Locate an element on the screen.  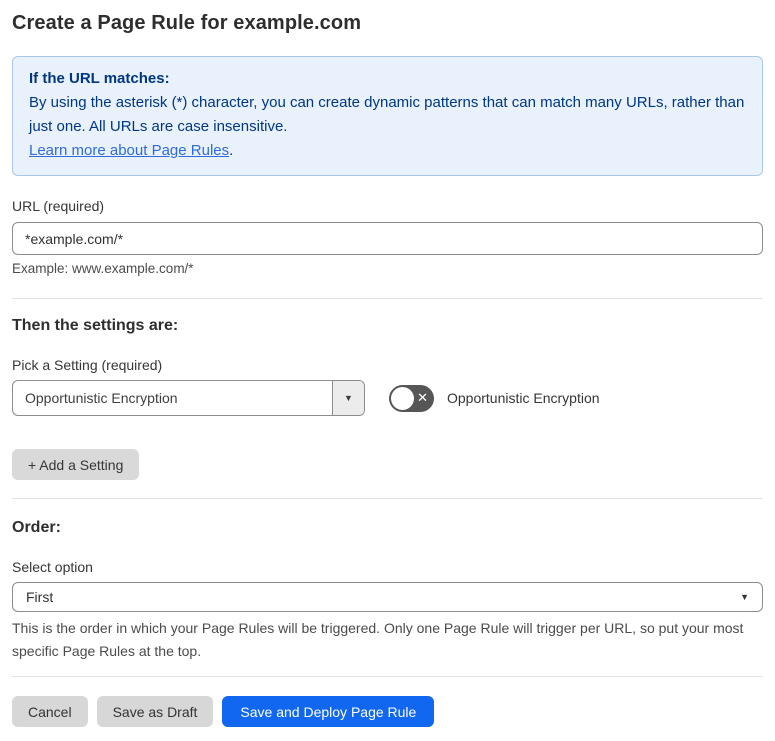
url-example-helper: Example: www.example.com/* is located at coordinates (103, 268).